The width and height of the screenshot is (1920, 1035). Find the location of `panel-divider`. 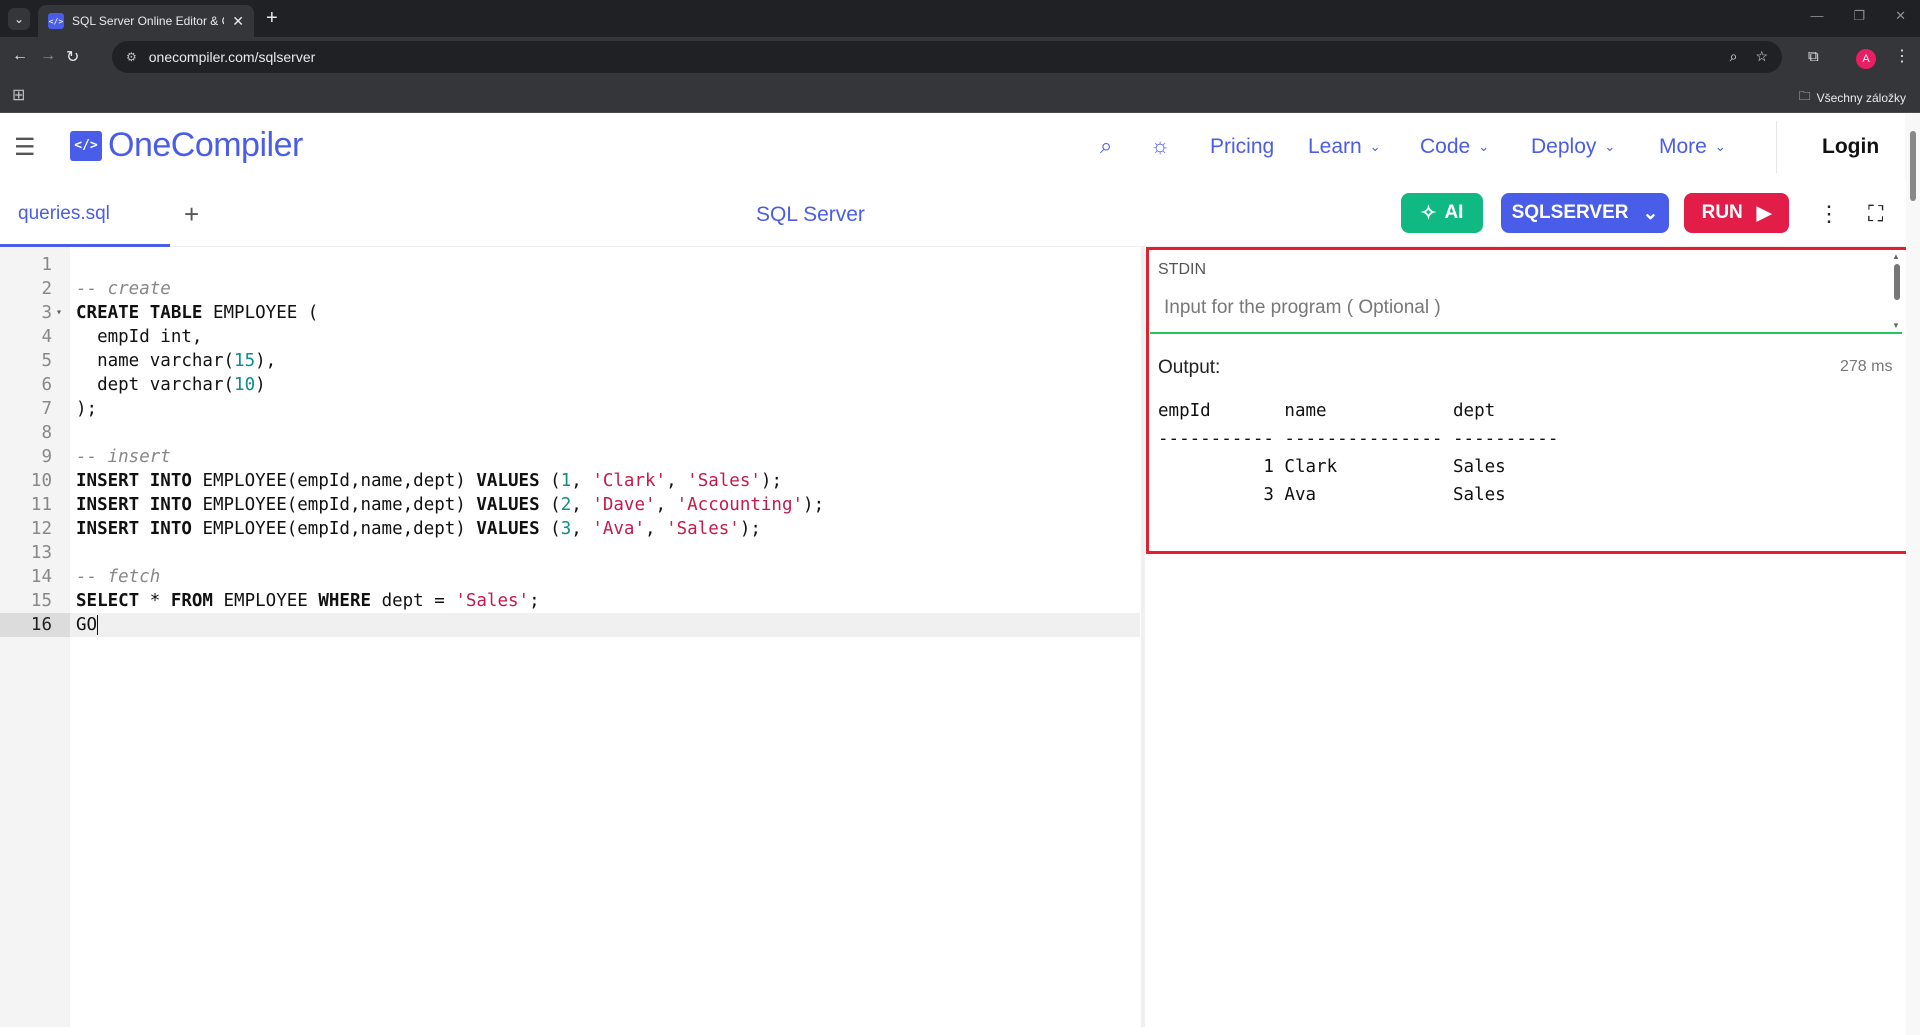

panel-divider is located at coordinates (1143, 637).